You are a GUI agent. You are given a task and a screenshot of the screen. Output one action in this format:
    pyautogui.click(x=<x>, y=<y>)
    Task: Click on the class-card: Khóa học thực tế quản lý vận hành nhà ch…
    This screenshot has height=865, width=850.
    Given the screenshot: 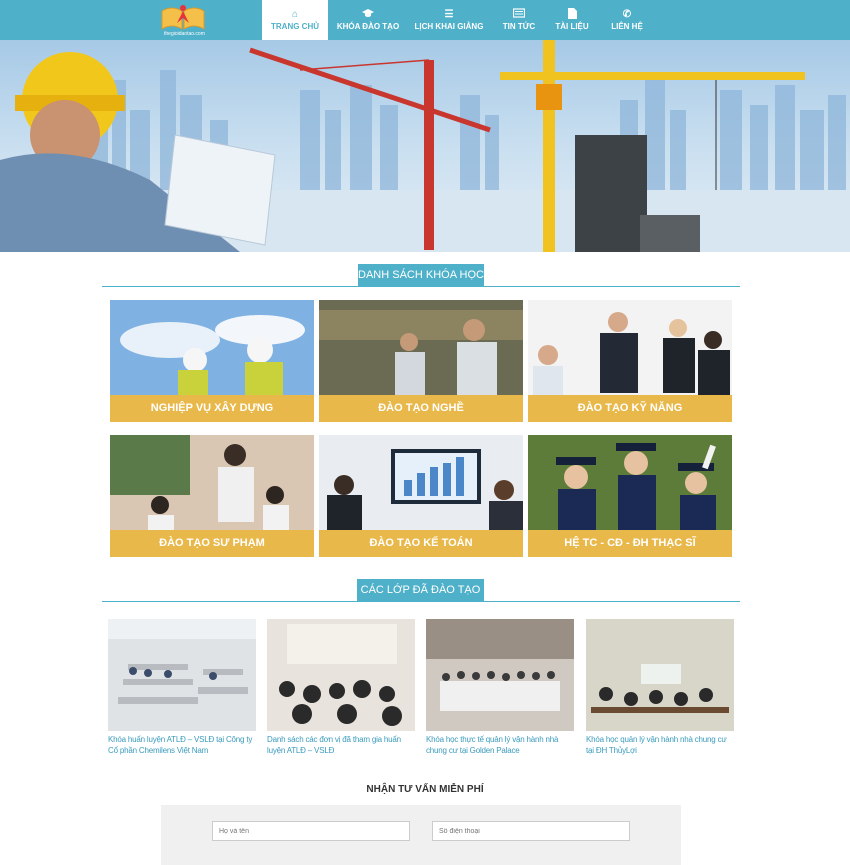 What is the action you would take?
    pyautogui.click(x=500, y=687)
    